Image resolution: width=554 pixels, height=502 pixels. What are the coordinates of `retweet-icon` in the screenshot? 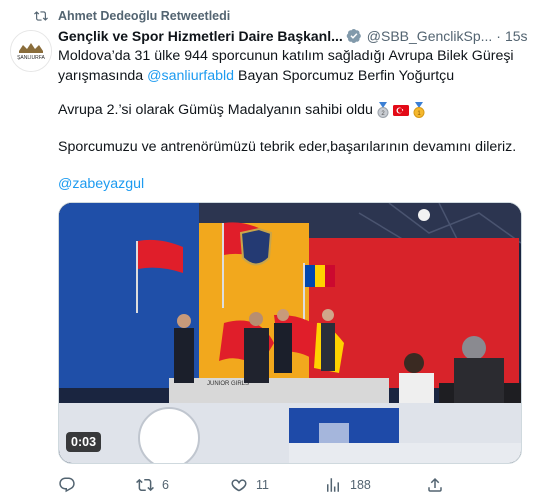 It's located at (41, 16).